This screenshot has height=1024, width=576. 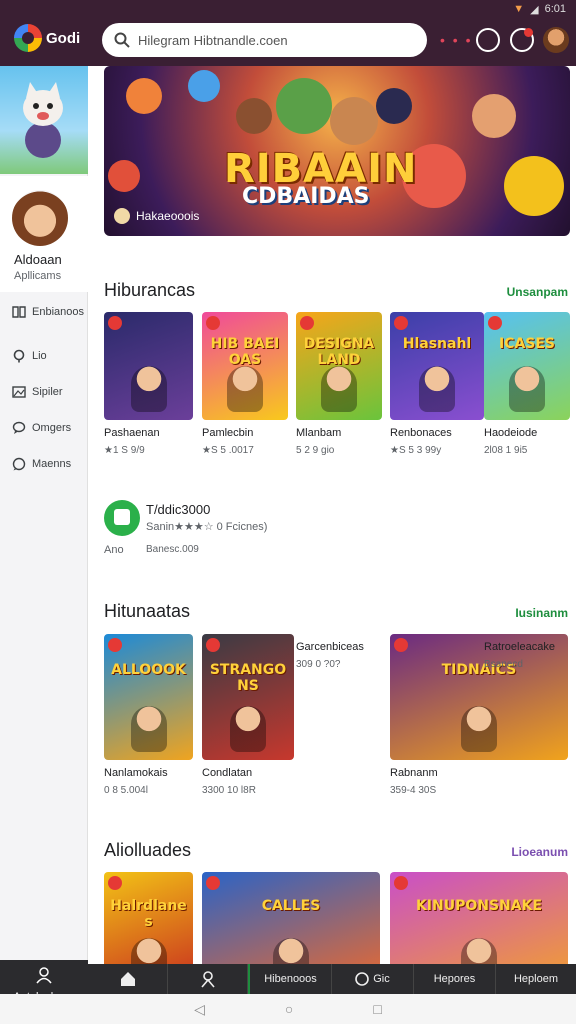 I want to click on thumbnail-art-title: HIB BAEIOAS, so click(x=245, y=352).